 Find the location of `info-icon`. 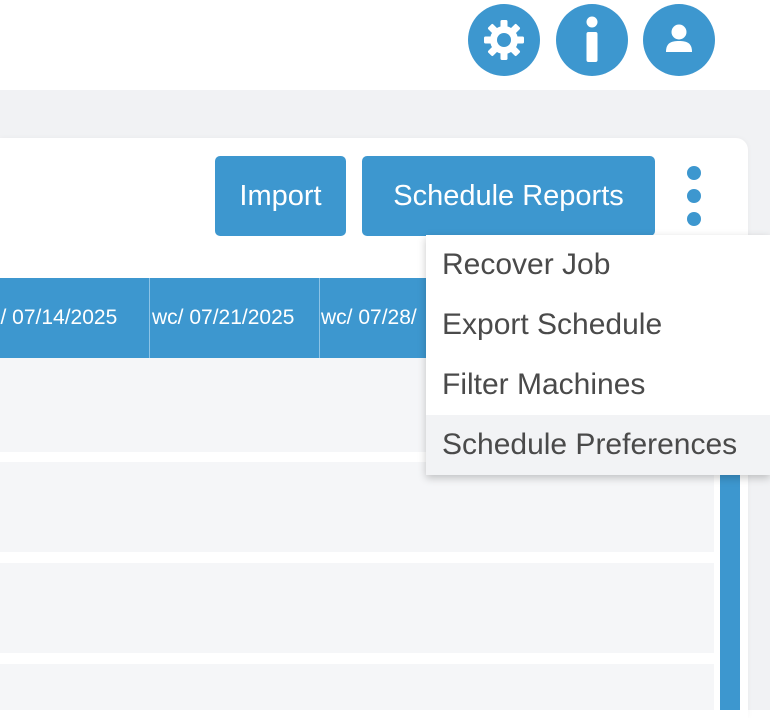

info-icon is located at coordinates (592, 39).